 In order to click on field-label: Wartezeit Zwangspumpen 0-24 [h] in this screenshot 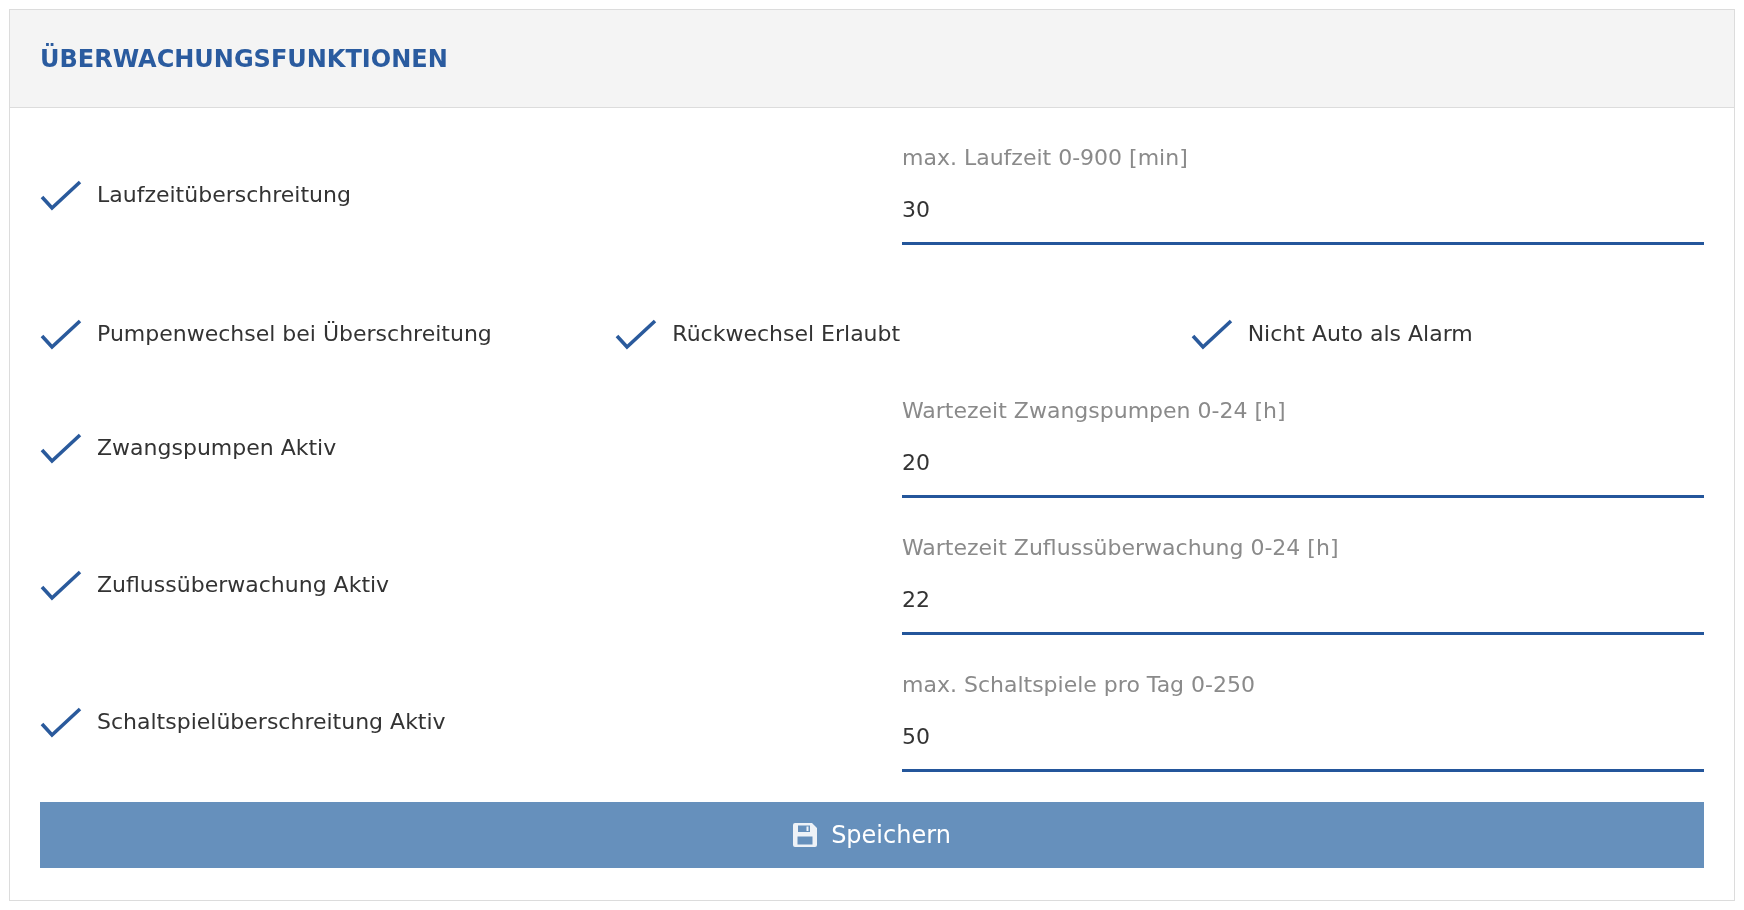, I will do `click(1094, 410)`.